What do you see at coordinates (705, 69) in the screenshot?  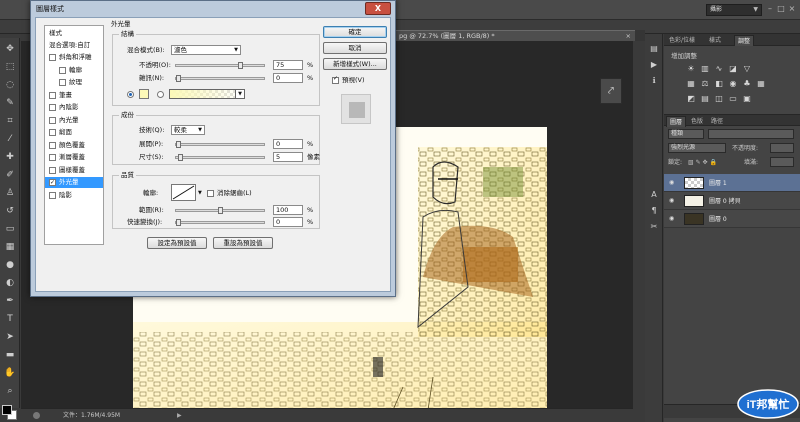 I see `levels-icon: ▥` at bounding box center [705, 69].